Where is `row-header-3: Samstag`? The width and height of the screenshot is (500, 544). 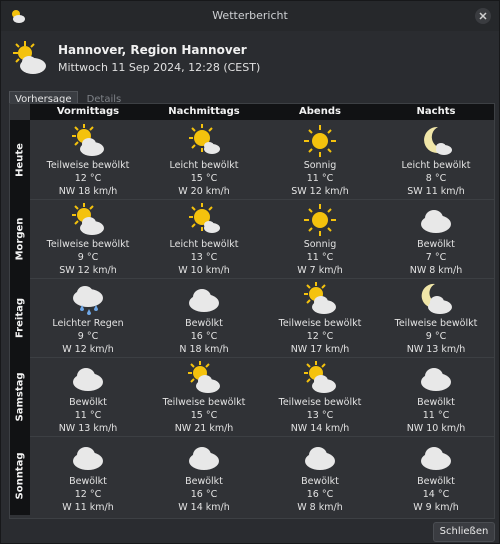 row-header-3: Samstag is located at coordinates (20, 396).